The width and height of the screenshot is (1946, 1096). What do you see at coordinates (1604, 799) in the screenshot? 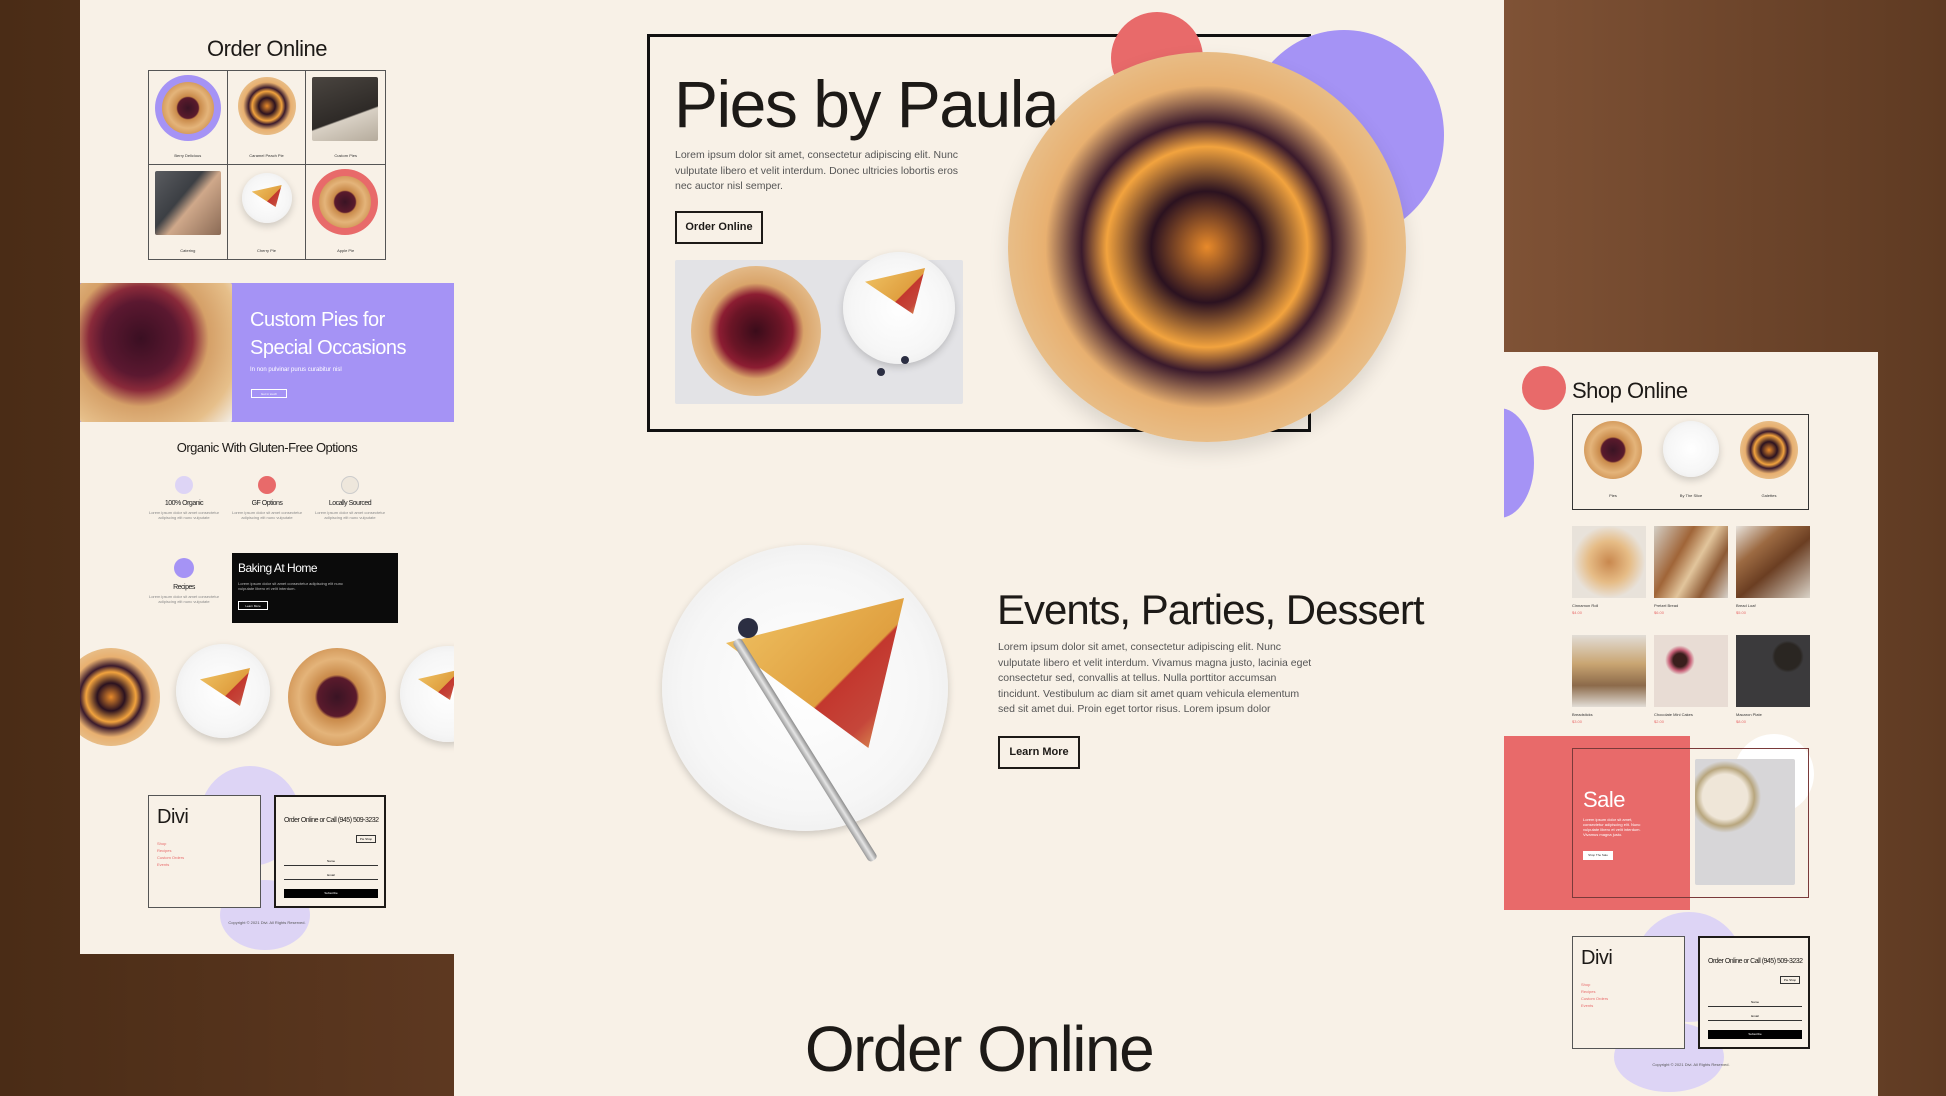
I see `sale-title: Sale` at bounding box center [1604, 799].